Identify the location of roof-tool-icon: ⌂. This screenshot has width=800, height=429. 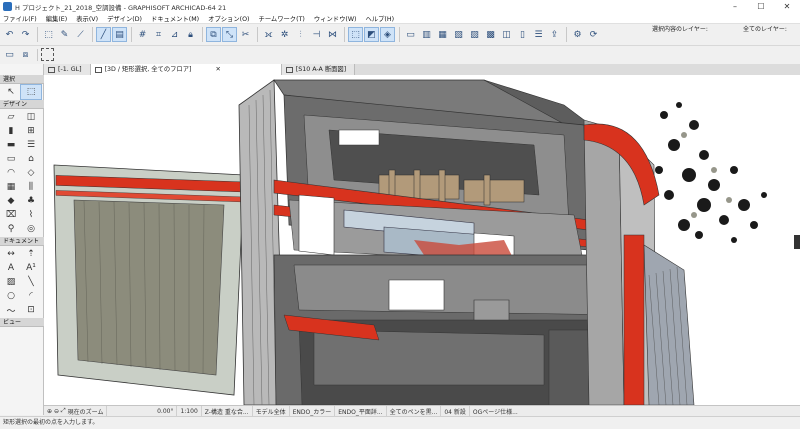
(31, 159).